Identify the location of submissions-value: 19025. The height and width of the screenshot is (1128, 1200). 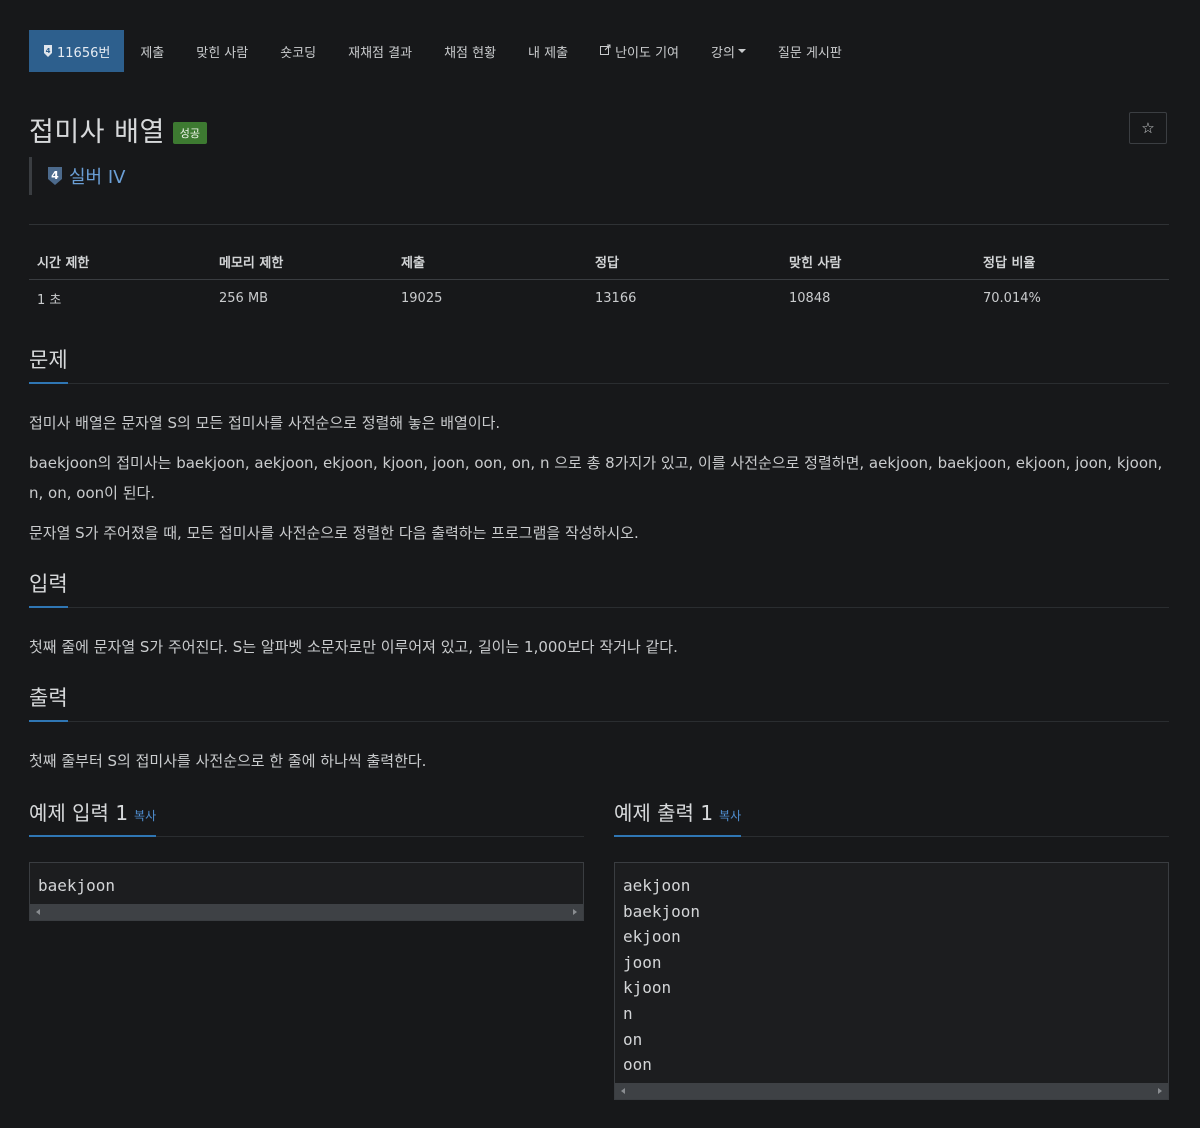
(422, 298).